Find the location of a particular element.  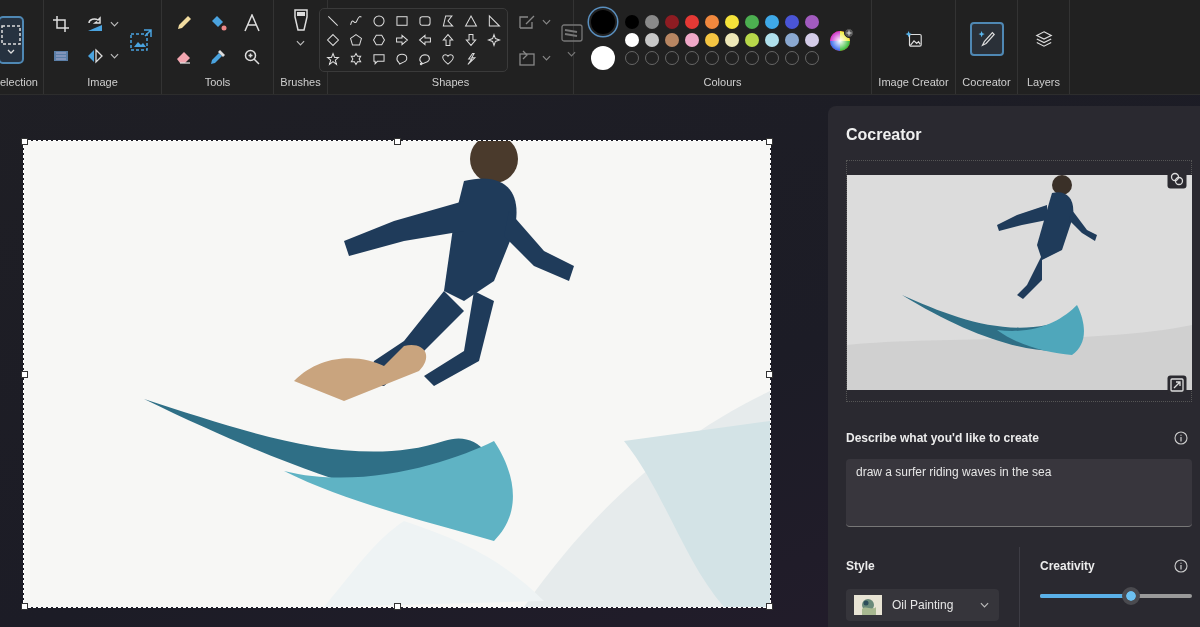

slider-thumb is located at coordinates (1131, 596).